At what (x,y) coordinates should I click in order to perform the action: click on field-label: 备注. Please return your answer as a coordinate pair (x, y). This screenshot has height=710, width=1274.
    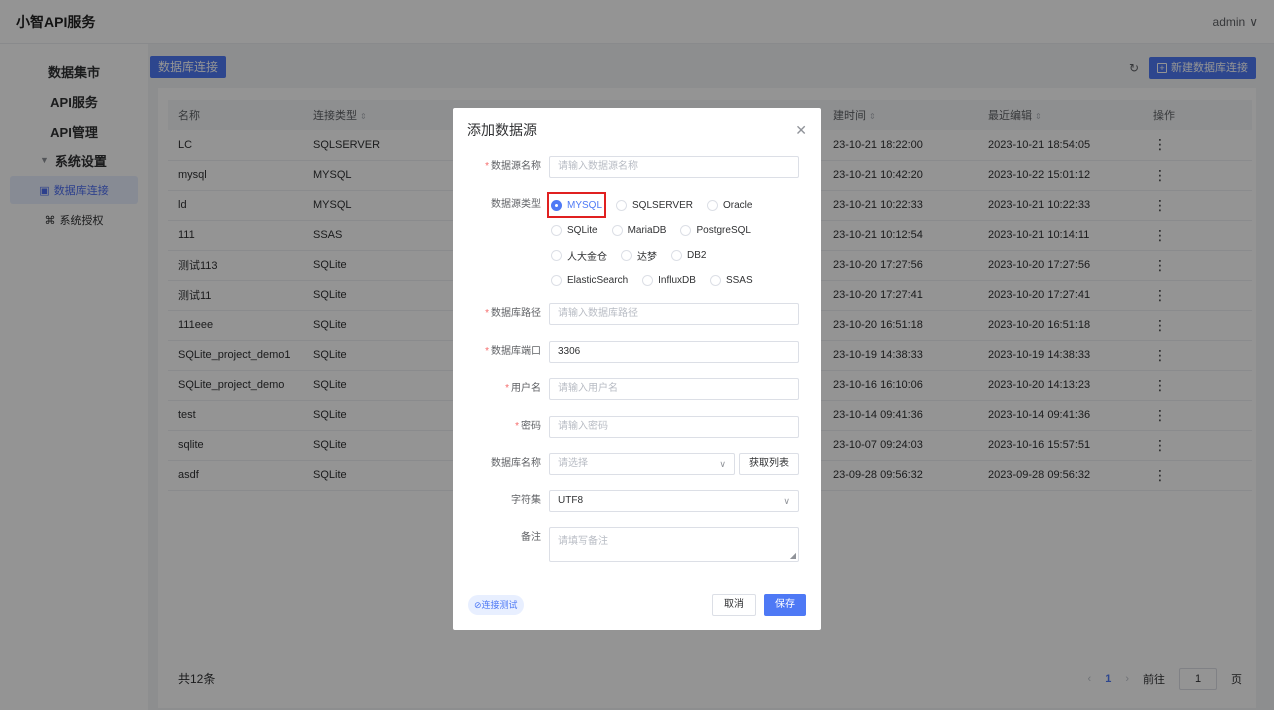
    Looking at the image, I should click on (531, 537).